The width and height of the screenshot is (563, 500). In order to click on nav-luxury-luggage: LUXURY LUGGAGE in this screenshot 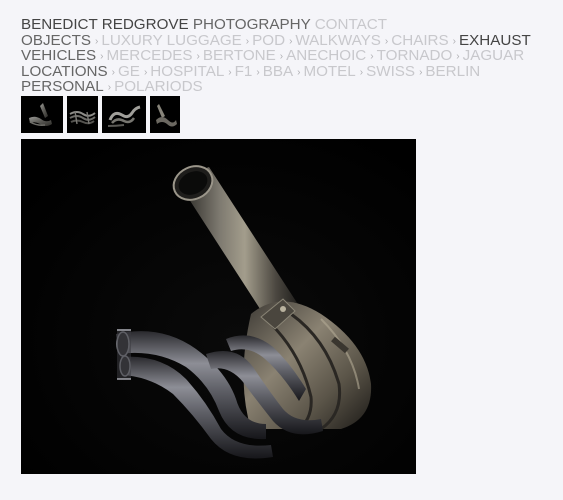, I will do `click(171, 40)`.